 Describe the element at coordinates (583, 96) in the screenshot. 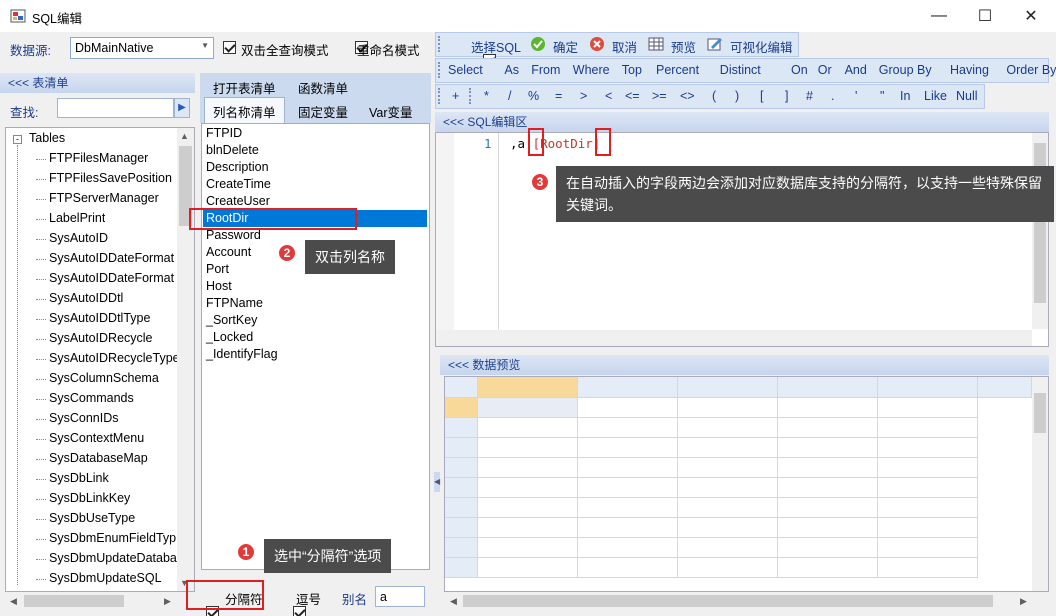

I see `operator-button: >` at that location.